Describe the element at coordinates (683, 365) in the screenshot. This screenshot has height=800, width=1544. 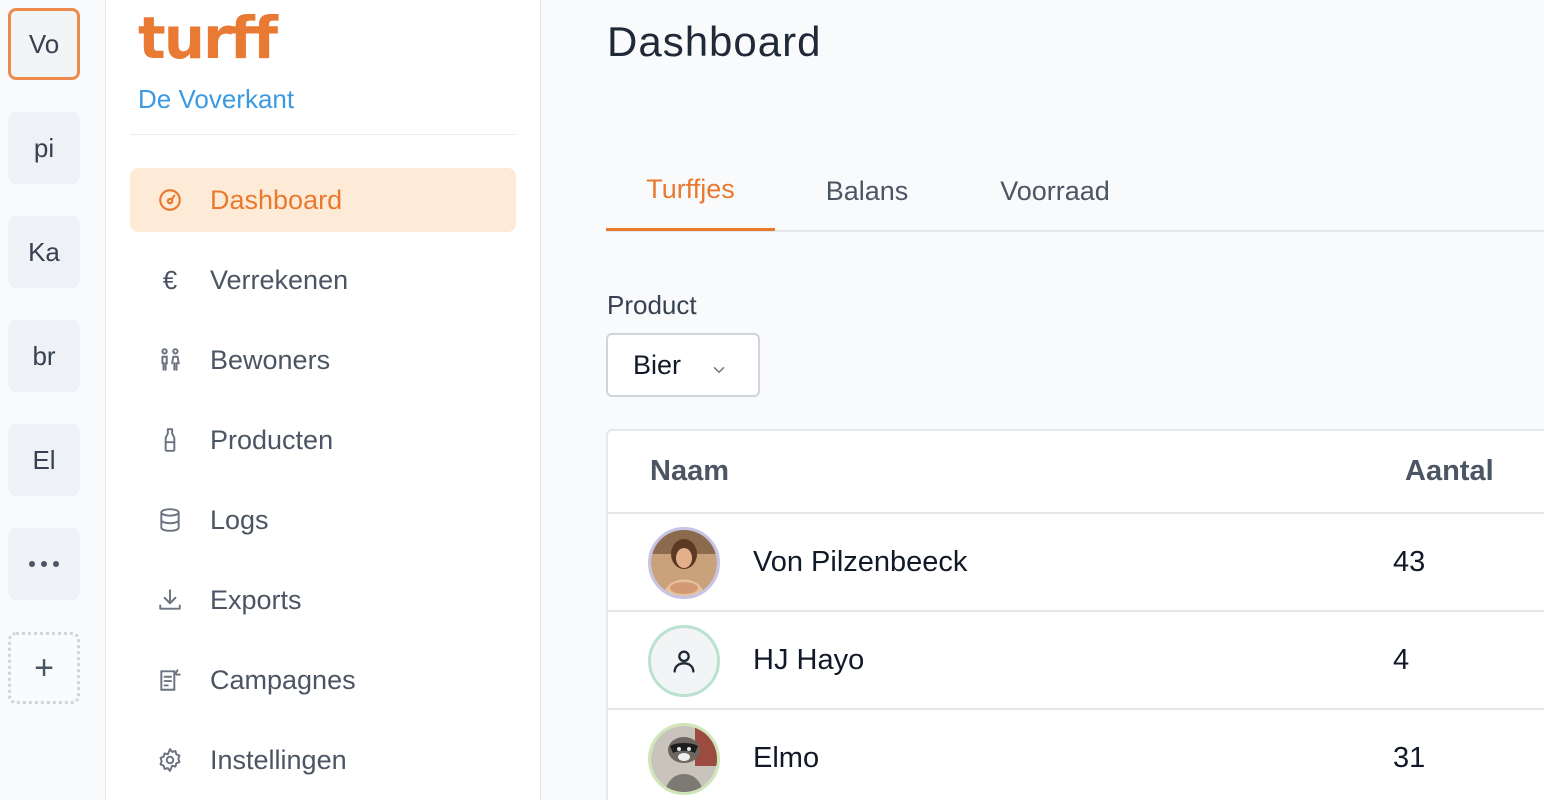
I see `product-select: Bier` at that location.